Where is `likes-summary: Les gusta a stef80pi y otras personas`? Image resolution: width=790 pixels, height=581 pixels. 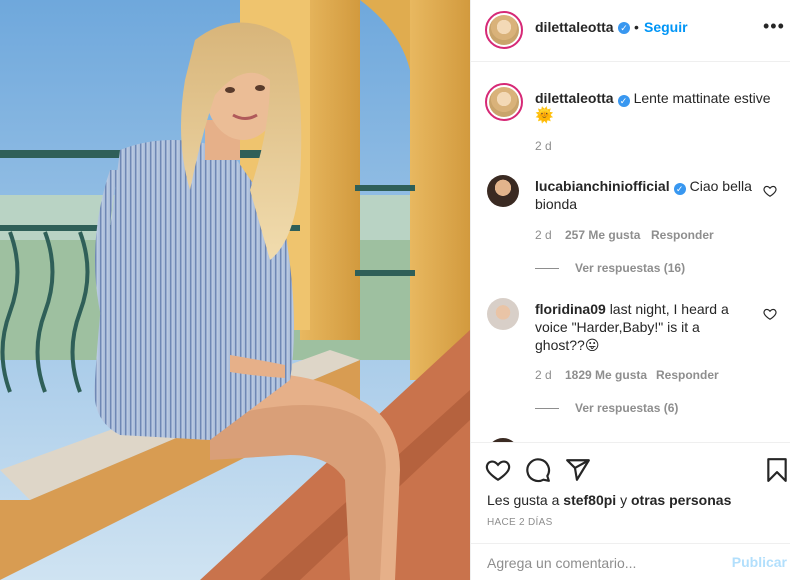 likes-summary: Les gusta a stef80pi y otras personas is located at coordinates (609, 500).